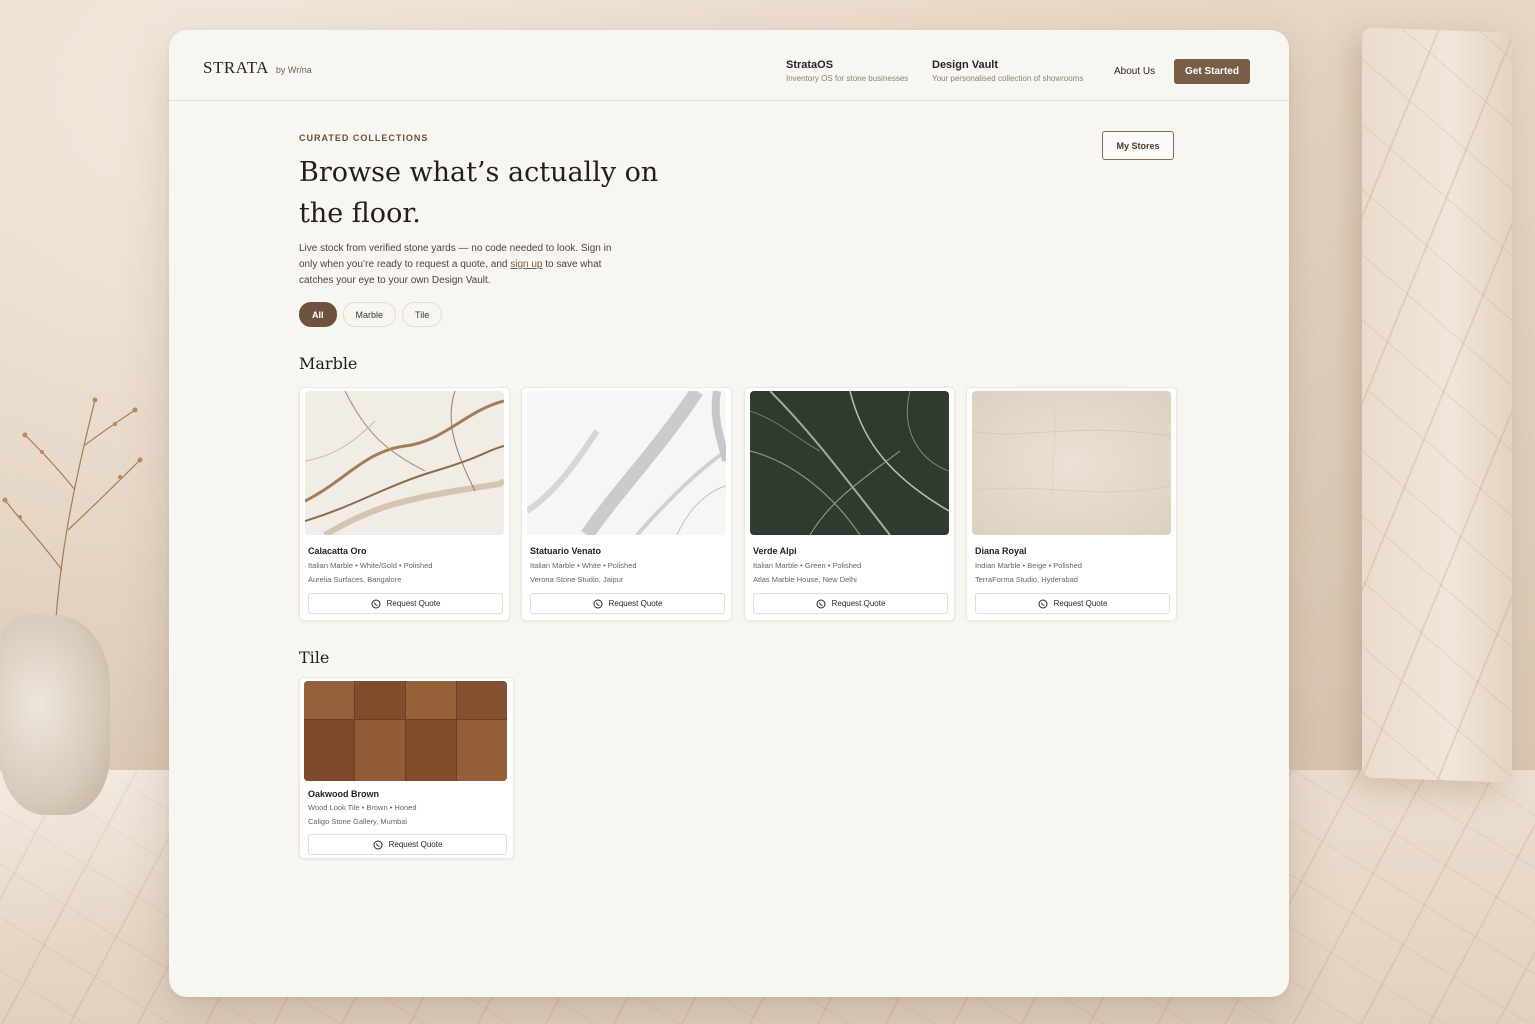 The width and height of the screenshot is (1535, 1024). What do you see at coordinates (404, 463) in the screenshot?
I see `product-image-calacatta-oro` at bounding box center [404, 463].